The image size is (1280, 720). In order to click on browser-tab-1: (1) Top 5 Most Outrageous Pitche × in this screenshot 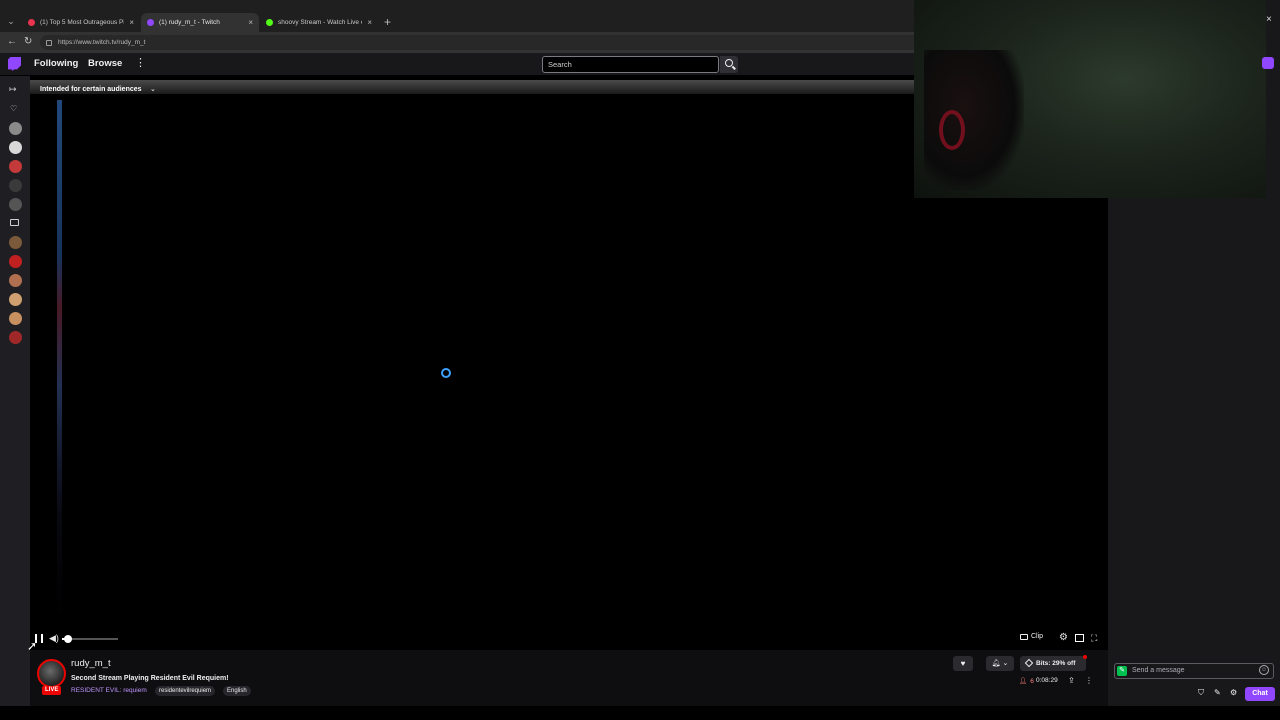, I will do `click(81, 22)`.